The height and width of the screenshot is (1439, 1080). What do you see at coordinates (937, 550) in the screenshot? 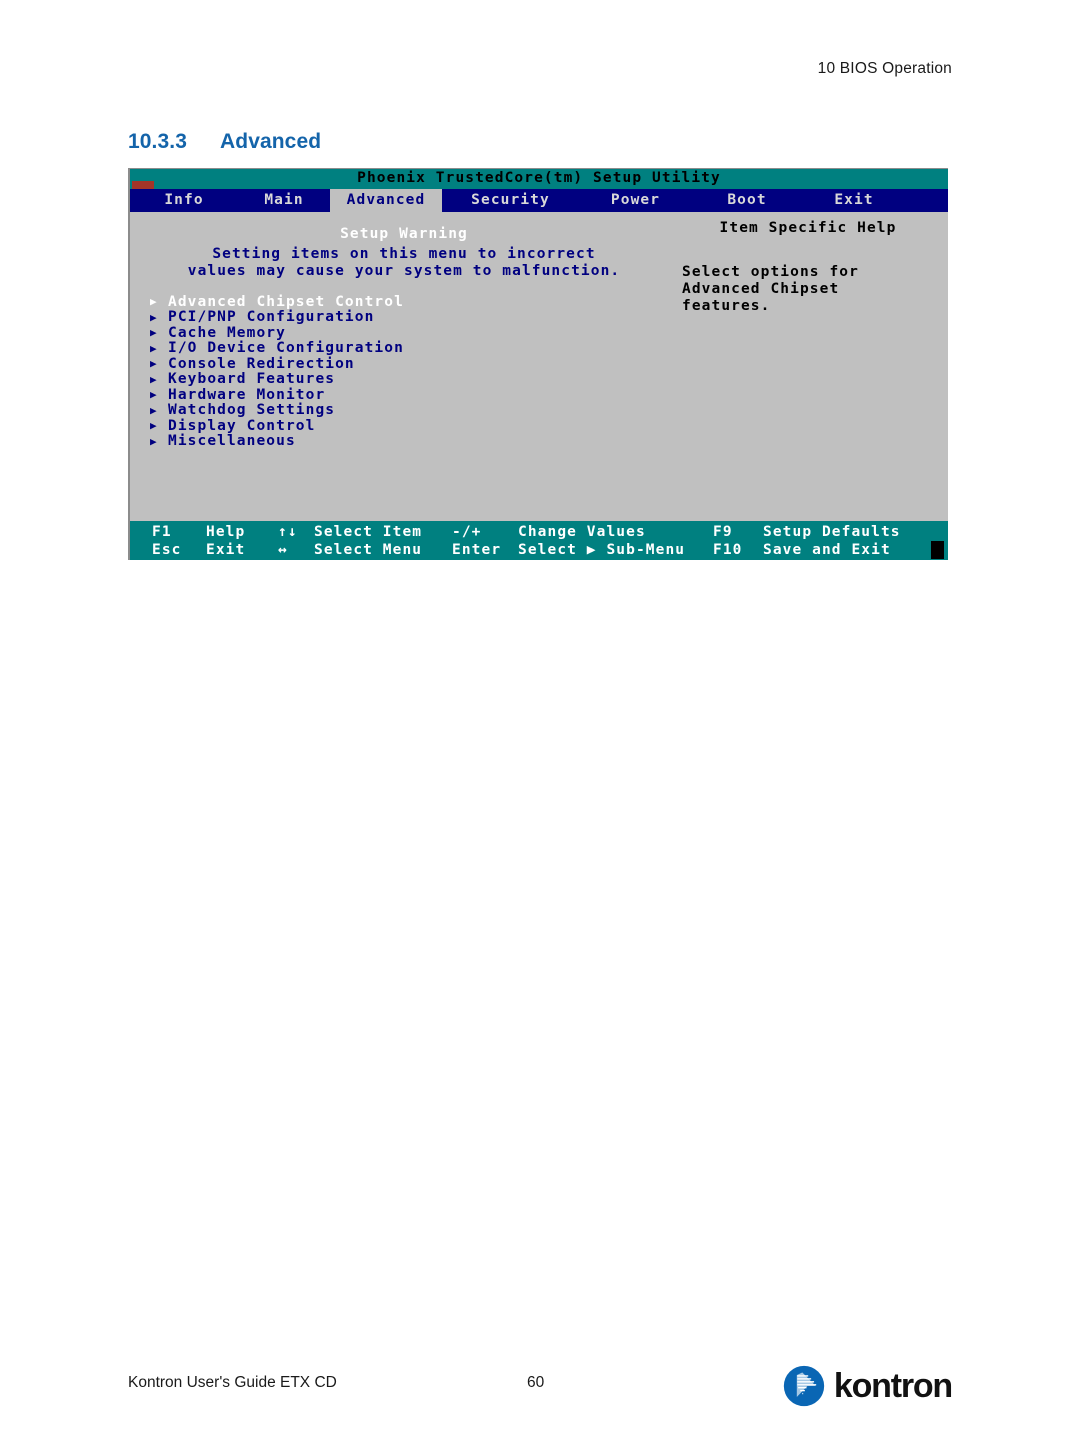
I see `text-cursor-block` at bounding box center [937, 550].